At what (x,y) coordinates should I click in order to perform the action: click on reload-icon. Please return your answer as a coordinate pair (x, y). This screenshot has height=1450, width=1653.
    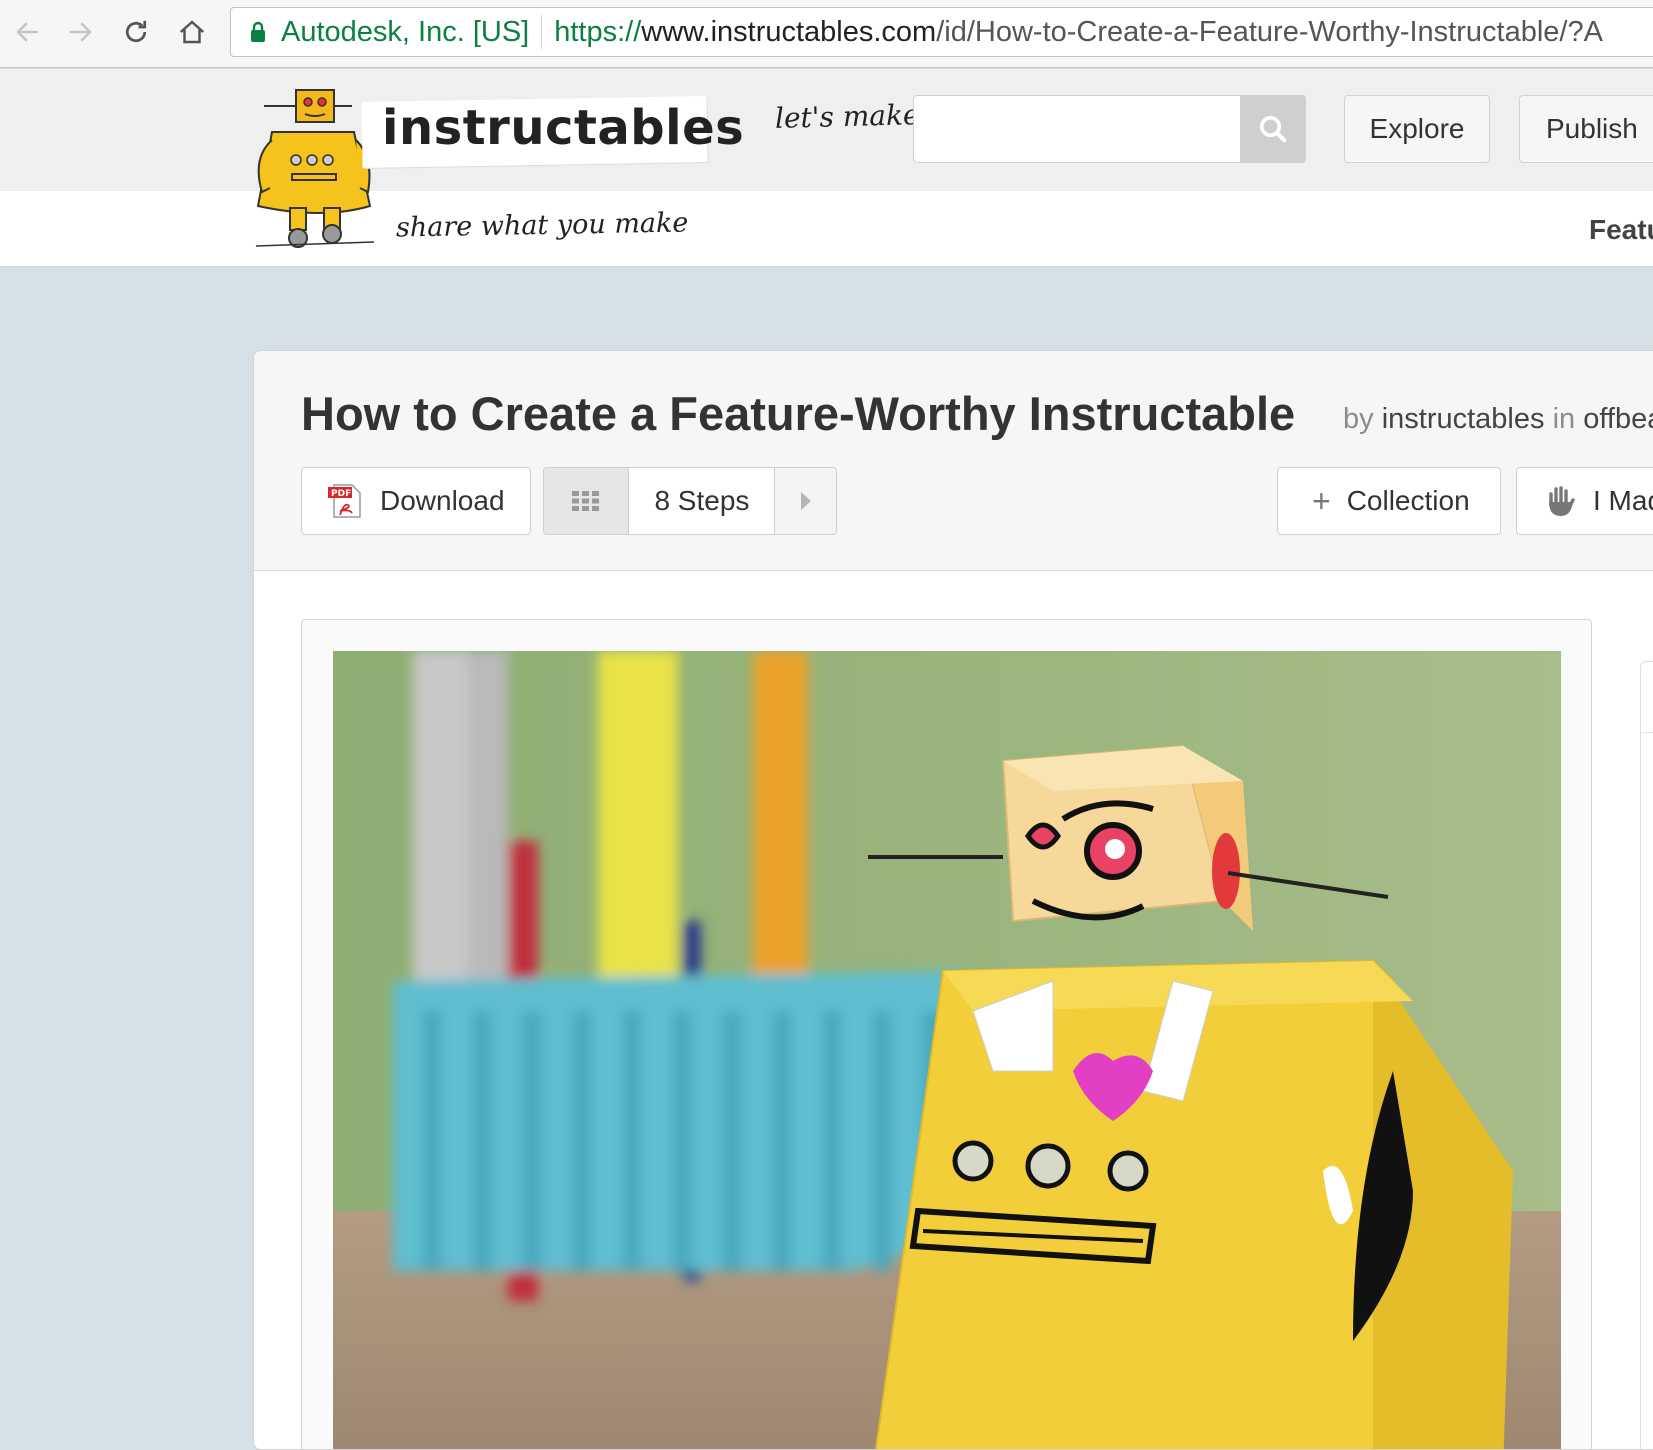
    Looking at the image, I should click on (136, 31).